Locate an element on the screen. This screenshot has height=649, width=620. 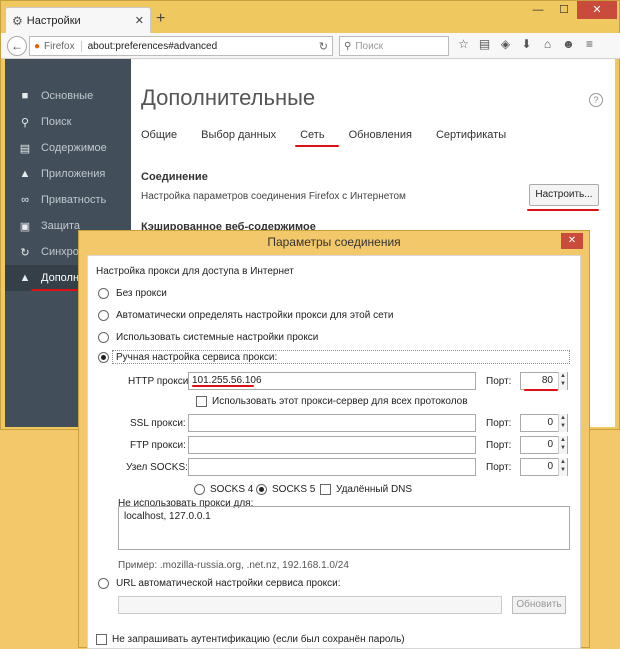
no-proxy-textarea: localhost, 127.0.0.1 is located at coordinates (344, 528).